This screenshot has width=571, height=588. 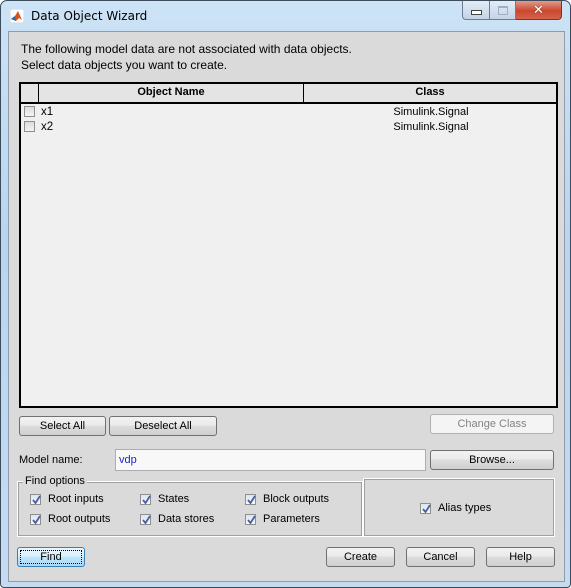 What do you see at coordinates (190, 506) in the screenshot?
I see `find-options-group: Find options` at bounding box center [190, 506].